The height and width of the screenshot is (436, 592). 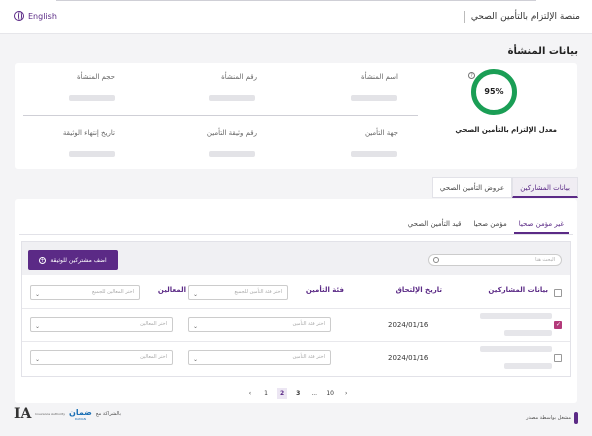 I want to click on row-1-class-select: اختر فئة التأمين ⌄, so click(x=259, y=324).